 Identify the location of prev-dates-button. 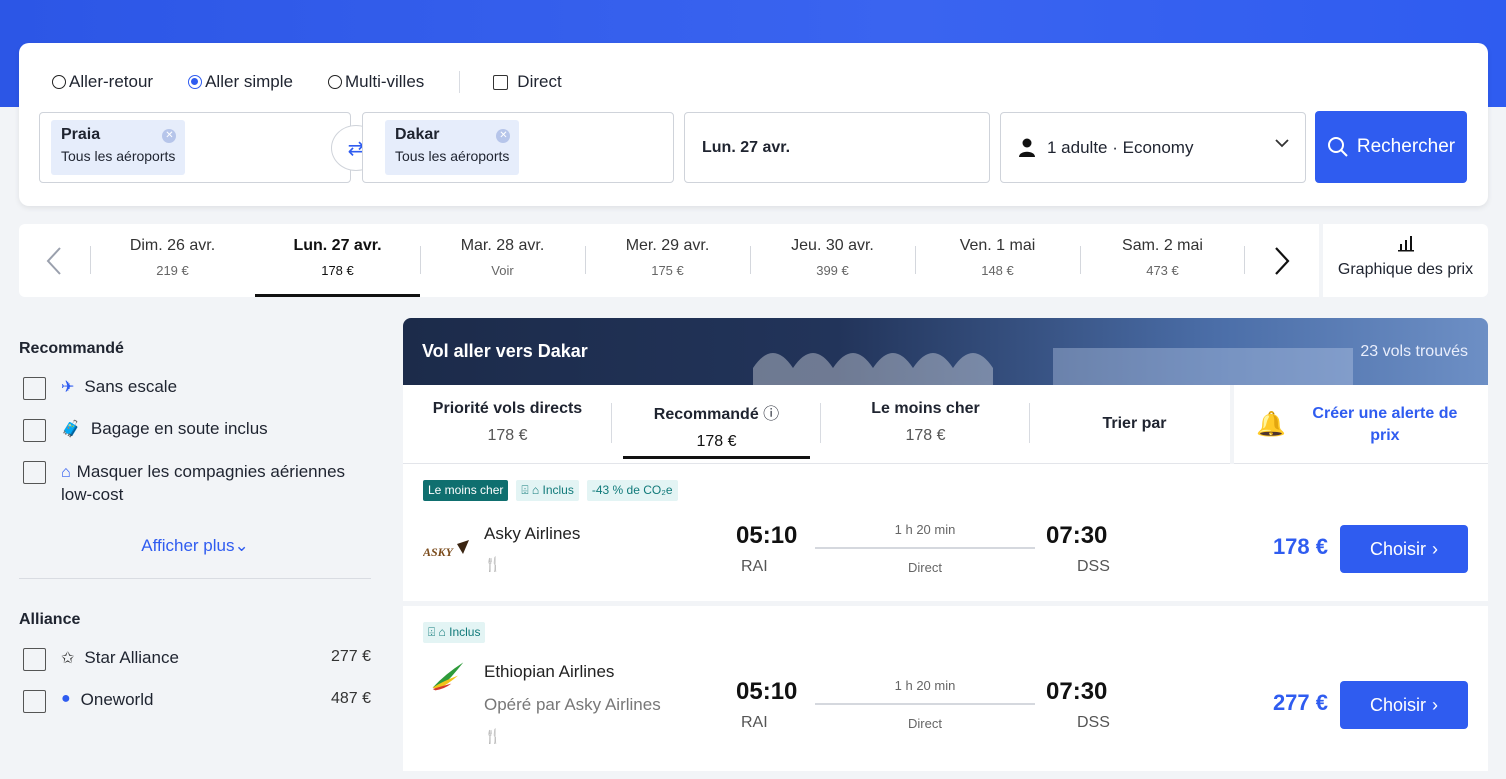
(54, 260).